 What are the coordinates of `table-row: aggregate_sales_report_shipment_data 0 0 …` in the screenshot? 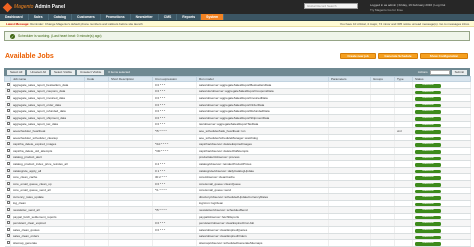 It's located at (237, 118).